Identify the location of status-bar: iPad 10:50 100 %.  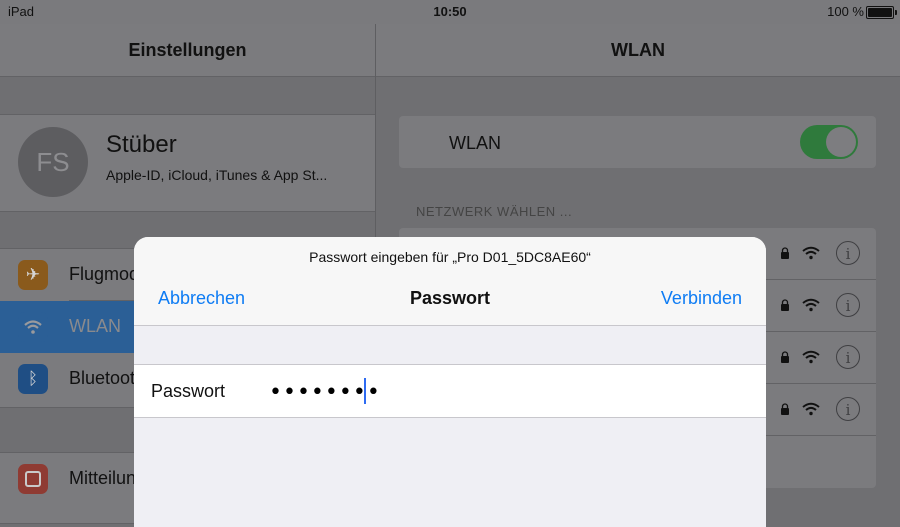
(450, 12).